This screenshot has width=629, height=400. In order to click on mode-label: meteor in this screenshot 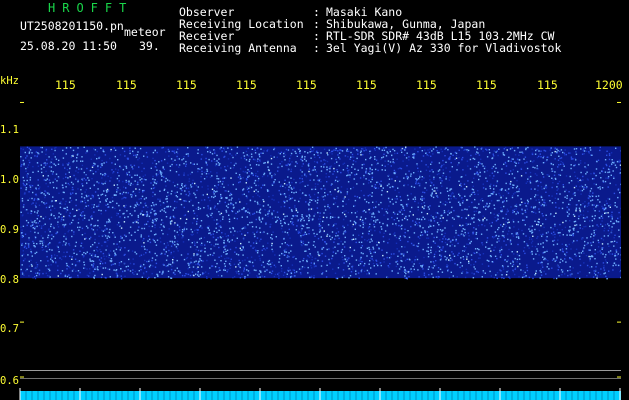, I will do `click(145, 32)`.